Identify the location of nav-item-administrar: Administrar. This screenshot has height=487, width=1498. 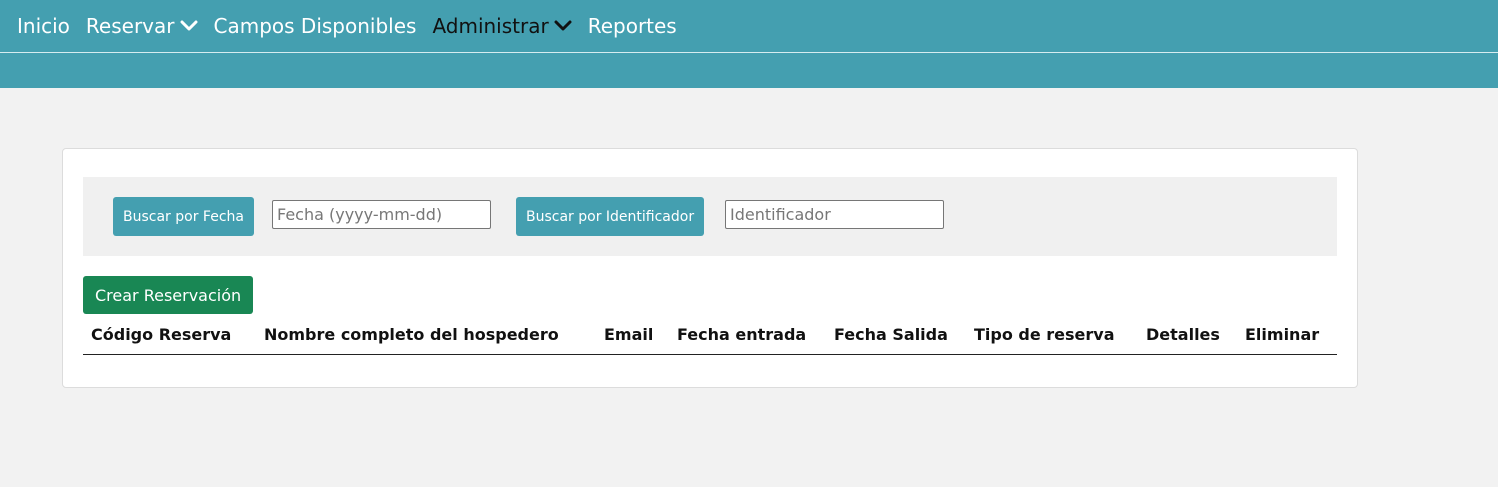
(502, 26).